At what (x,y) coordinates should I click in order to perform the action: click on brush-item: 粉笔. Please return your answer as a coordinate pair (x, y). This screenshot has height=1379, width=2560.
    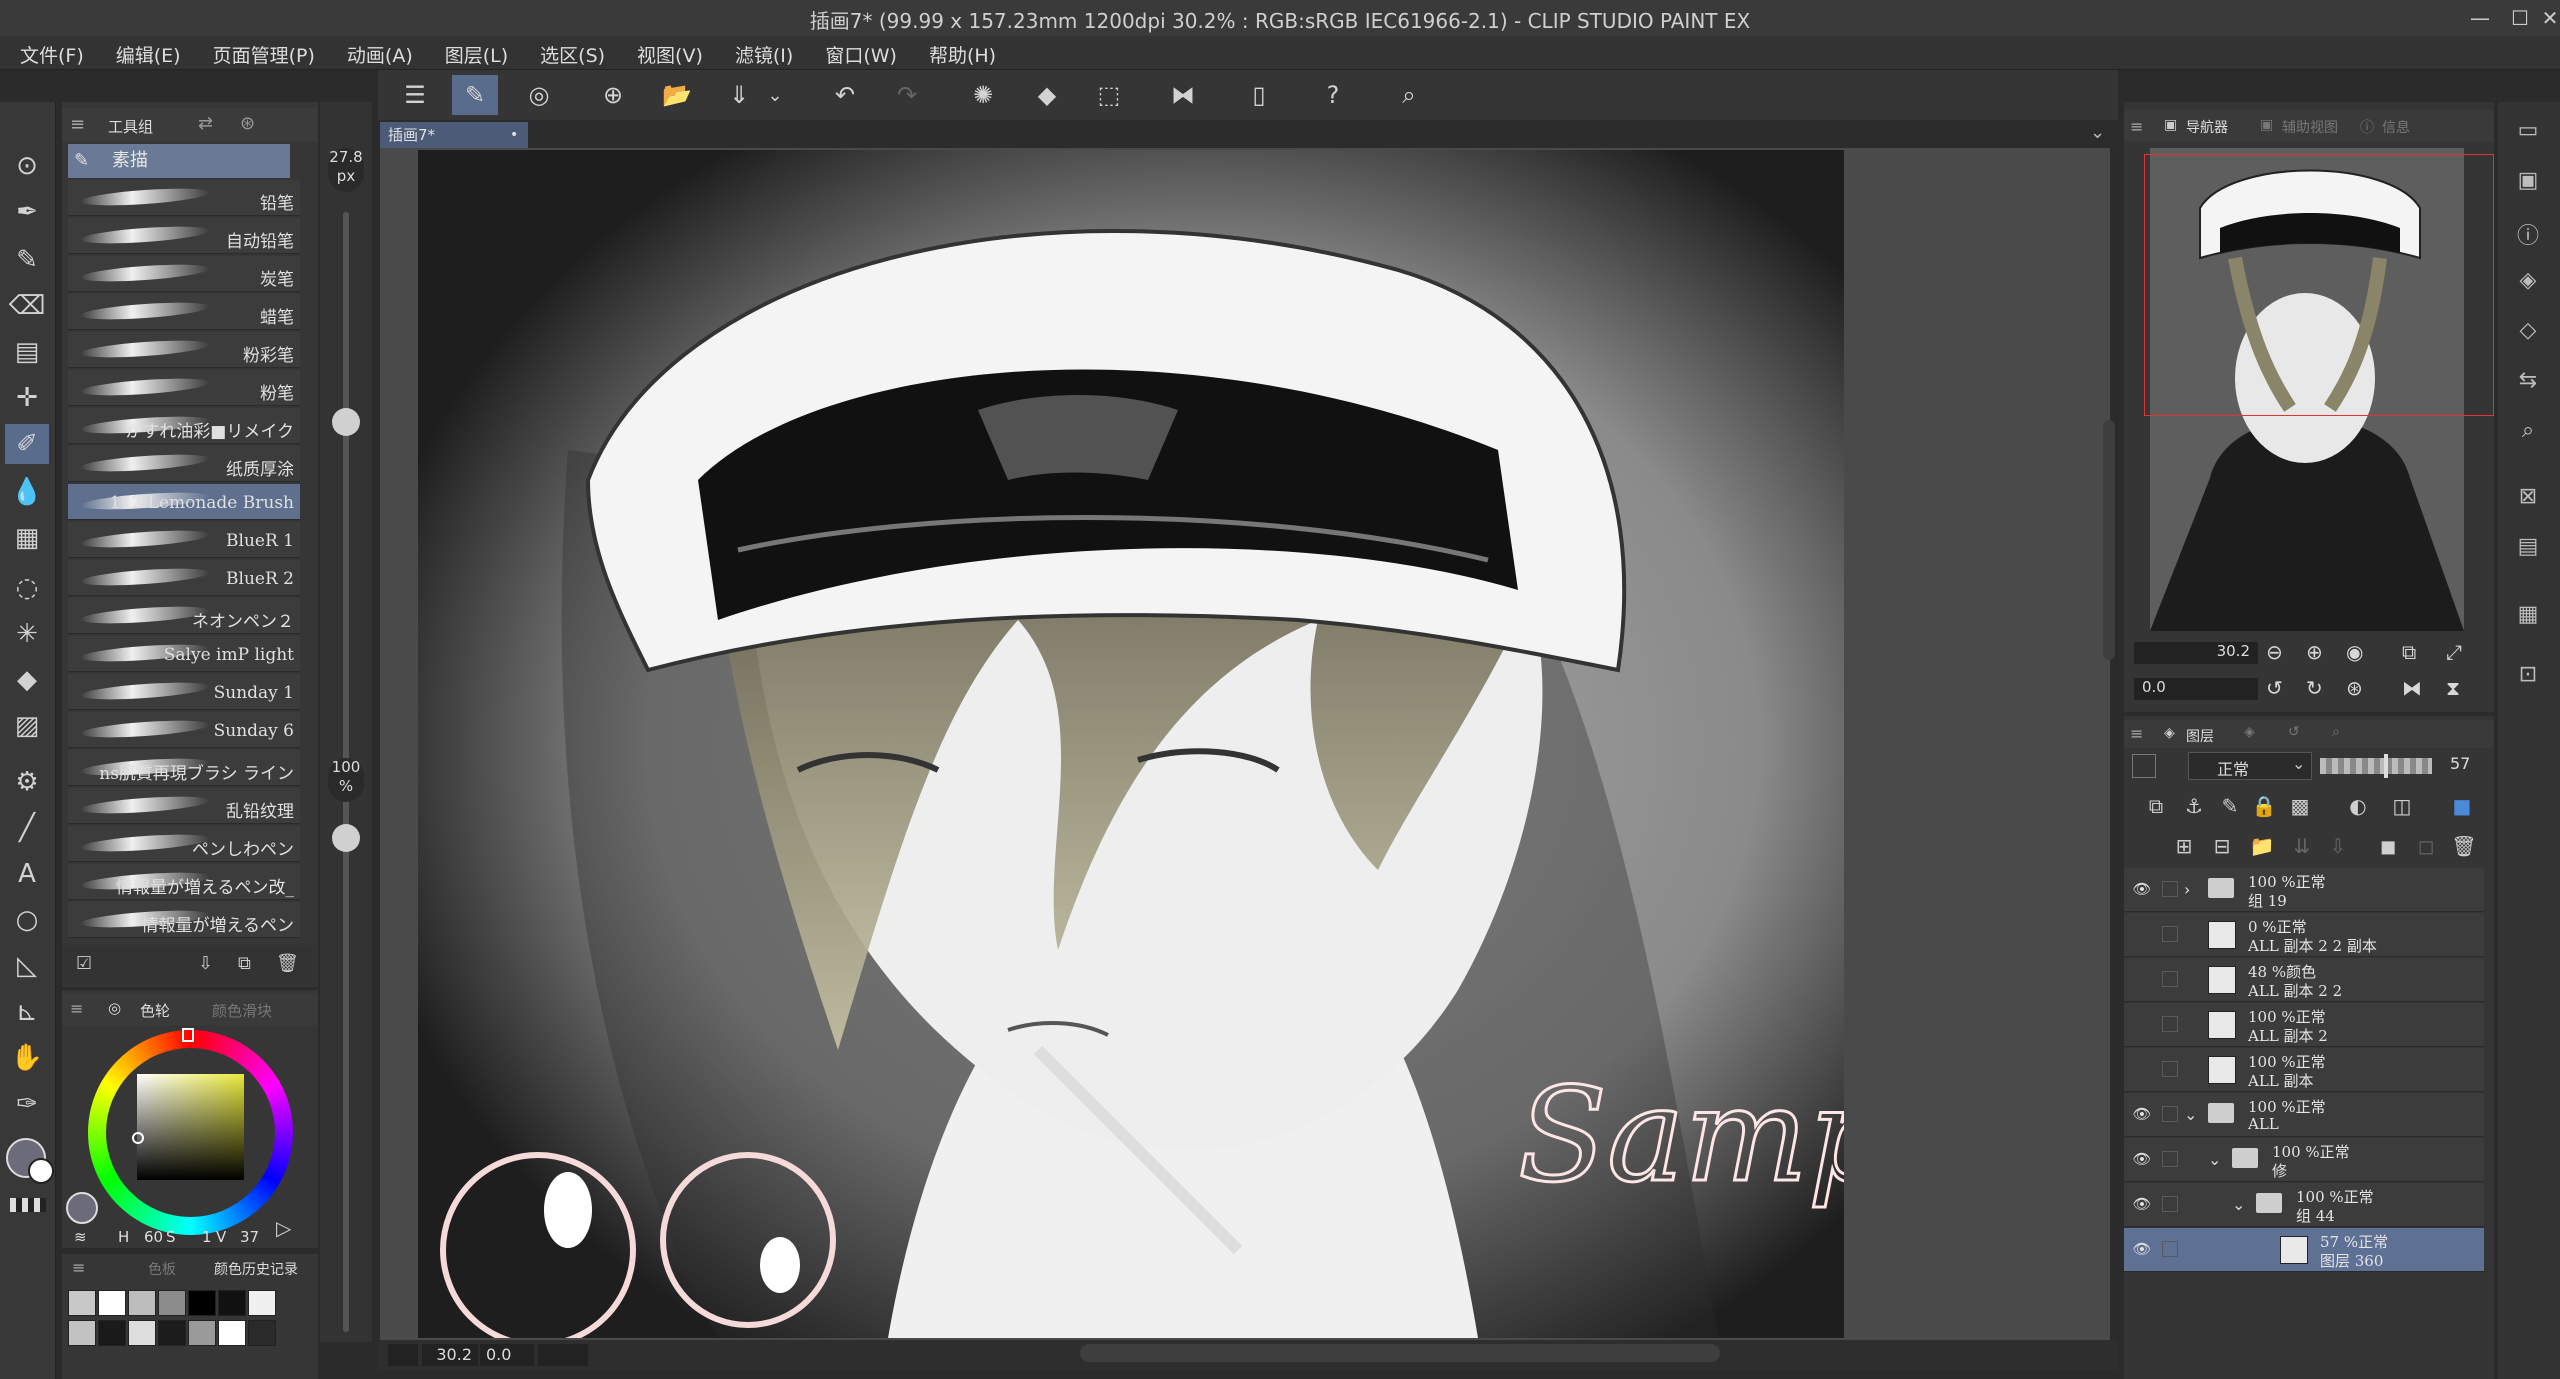
    Looking at the image, I should click on (184, 388).